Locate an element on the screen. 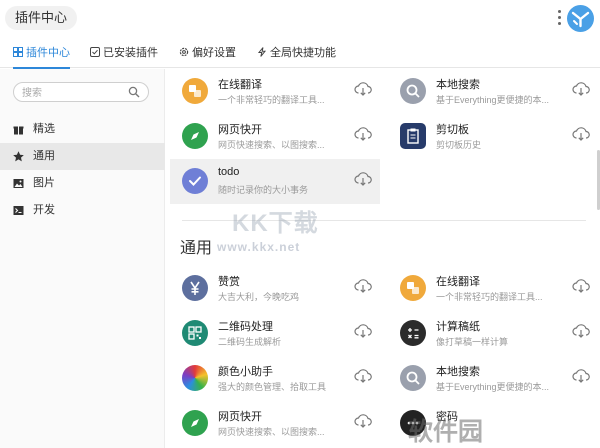  checkbox-icon is located at coordinates (95, 52).